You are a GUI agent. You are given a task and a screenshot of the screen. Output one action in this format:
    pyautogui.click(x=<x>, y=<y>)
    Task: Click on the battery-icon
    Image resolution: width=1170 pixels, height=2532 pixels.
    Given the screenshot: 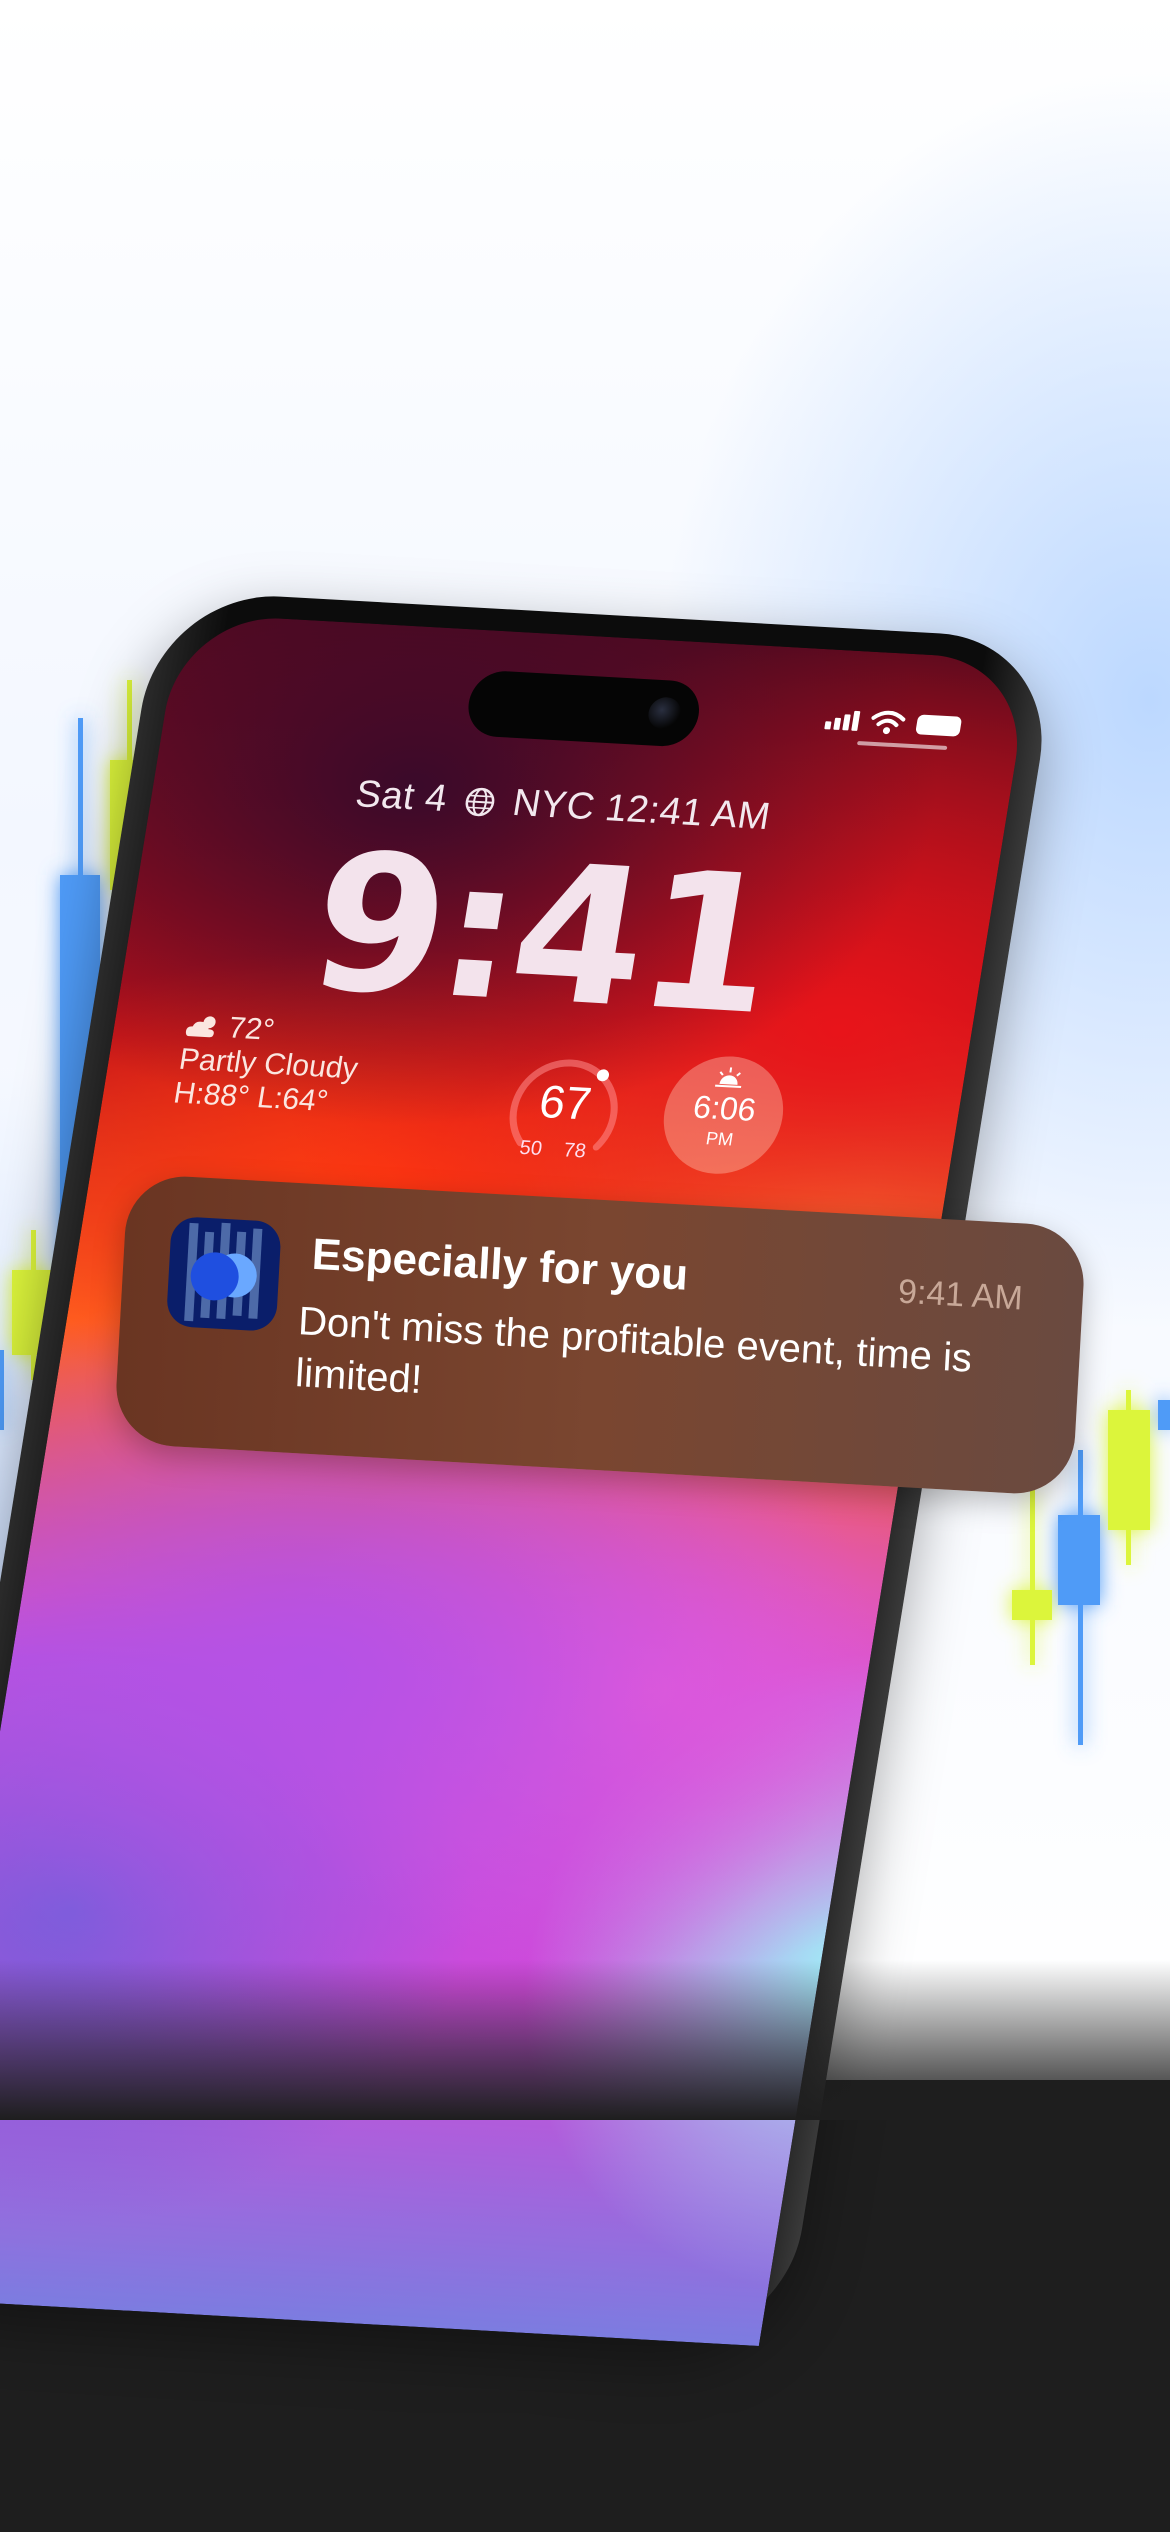 What is the action you would take?
    pyautogui.click(x=939, y=725)
    